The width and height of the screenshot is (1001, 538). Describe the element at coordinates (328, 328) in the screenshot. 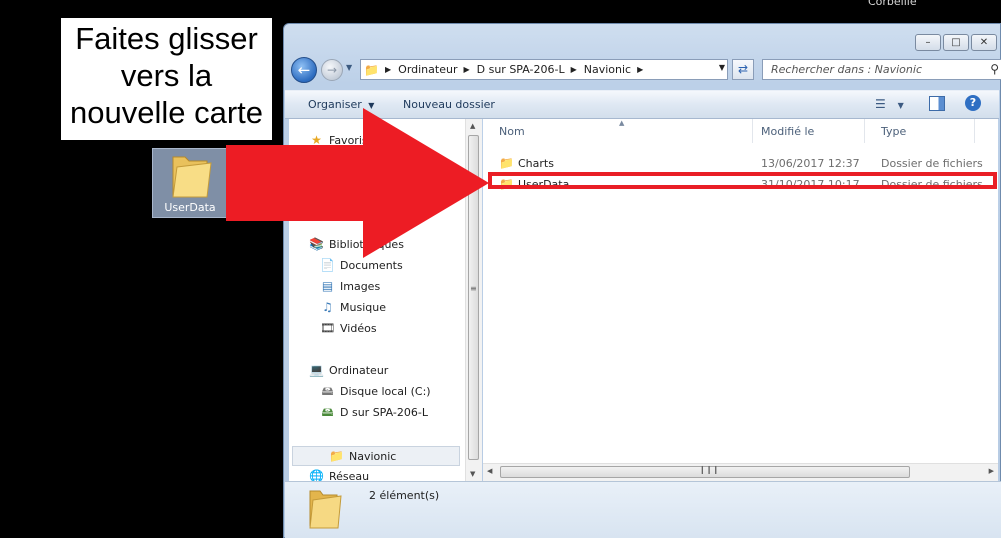

I see `videos-icon: 🎞` at that location.